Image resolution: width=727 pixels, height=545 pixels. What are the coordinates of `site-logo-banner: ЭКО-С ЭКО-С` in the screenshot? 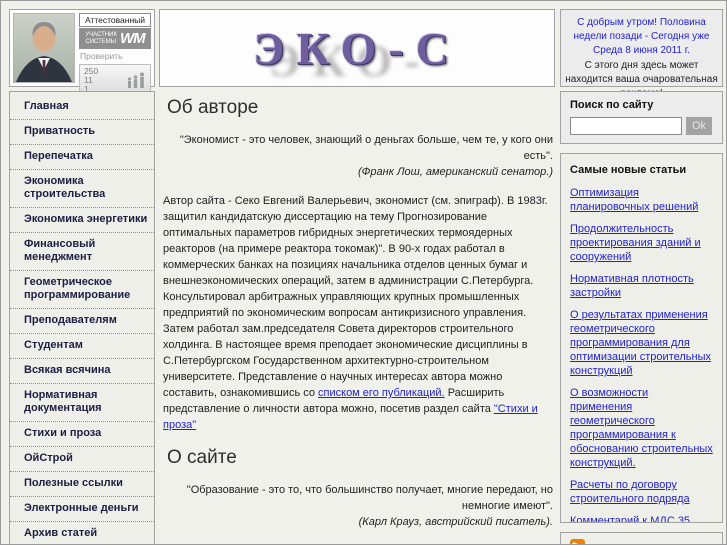 It's located at (357, 48).